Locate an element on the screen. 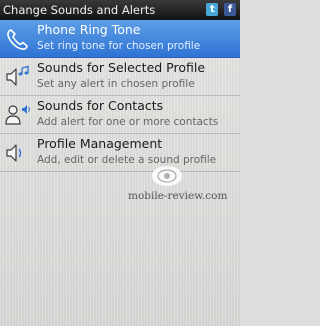 The height and width of the screenshot is (326, 320). watermark-logo is located at coordinates (167, 176).